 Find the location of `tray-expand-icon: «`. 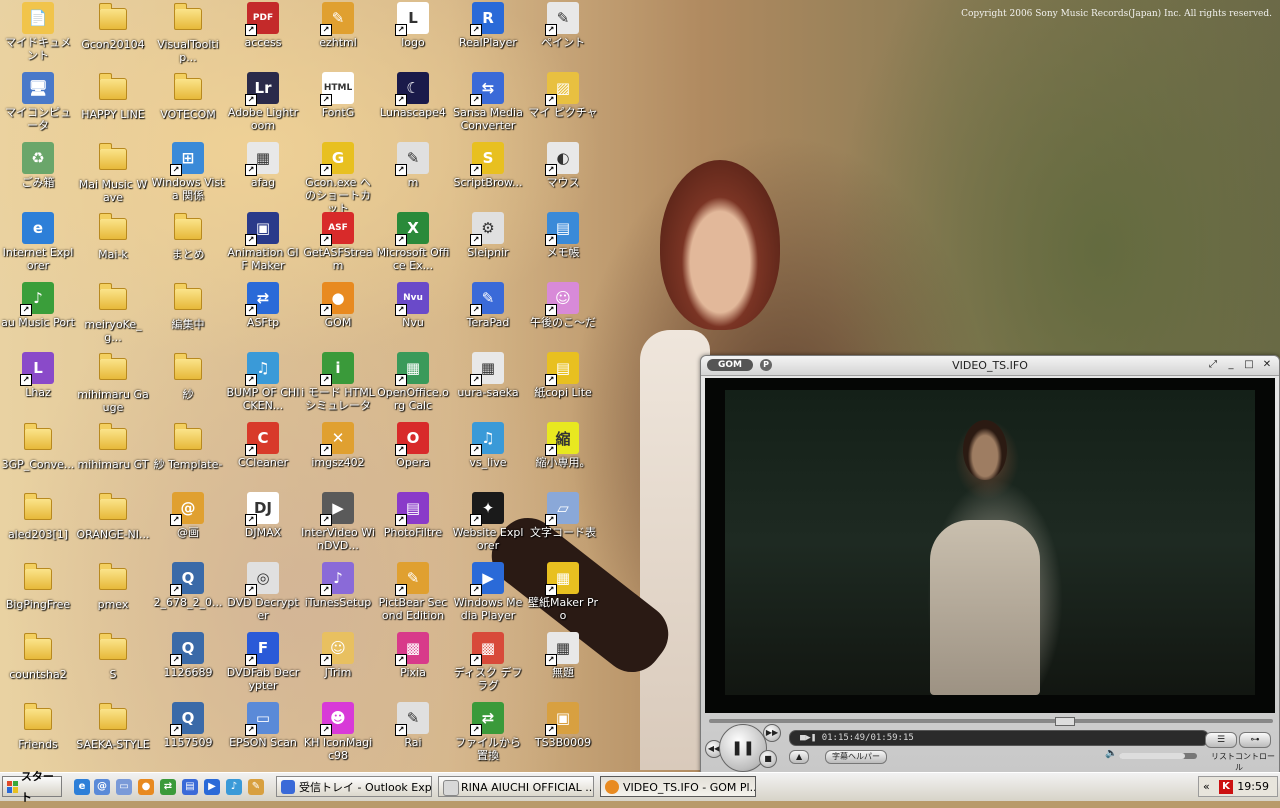

tray-expand-icon: « is located at coordinates (1206, 786).